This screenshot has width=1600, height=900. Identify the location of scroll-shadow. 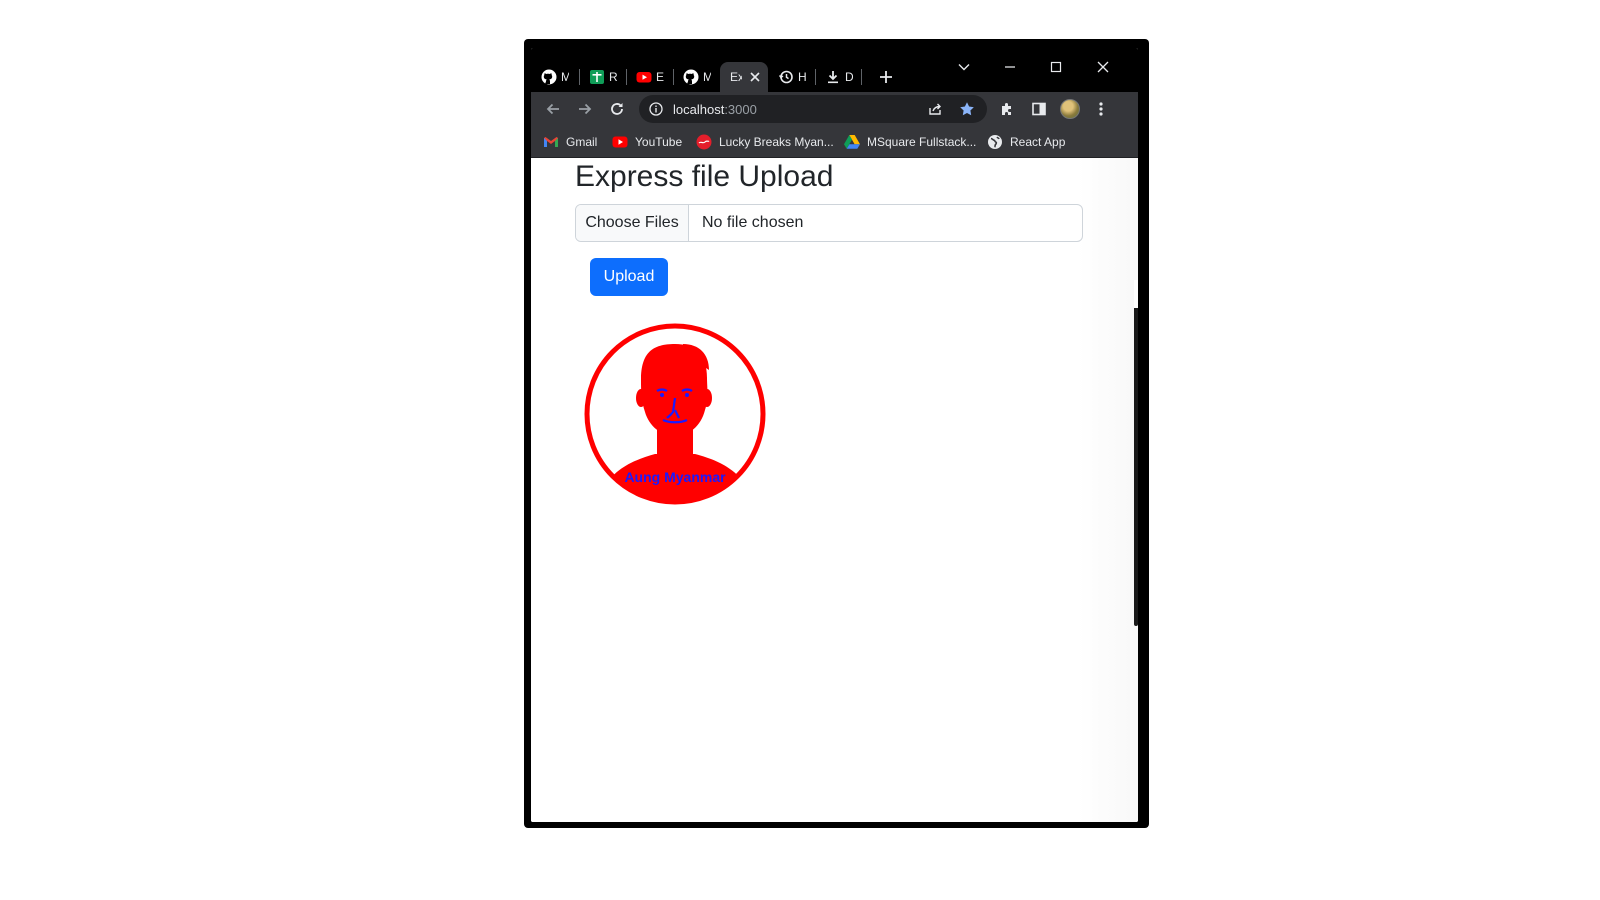
(1108, 490).